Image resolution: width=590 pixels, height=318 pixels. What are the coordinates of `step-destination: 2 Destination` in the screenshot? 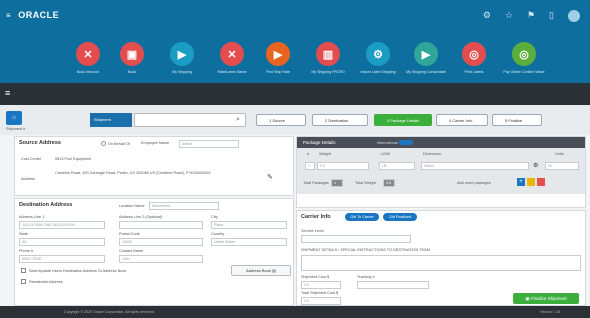 It's located at (340, 120).